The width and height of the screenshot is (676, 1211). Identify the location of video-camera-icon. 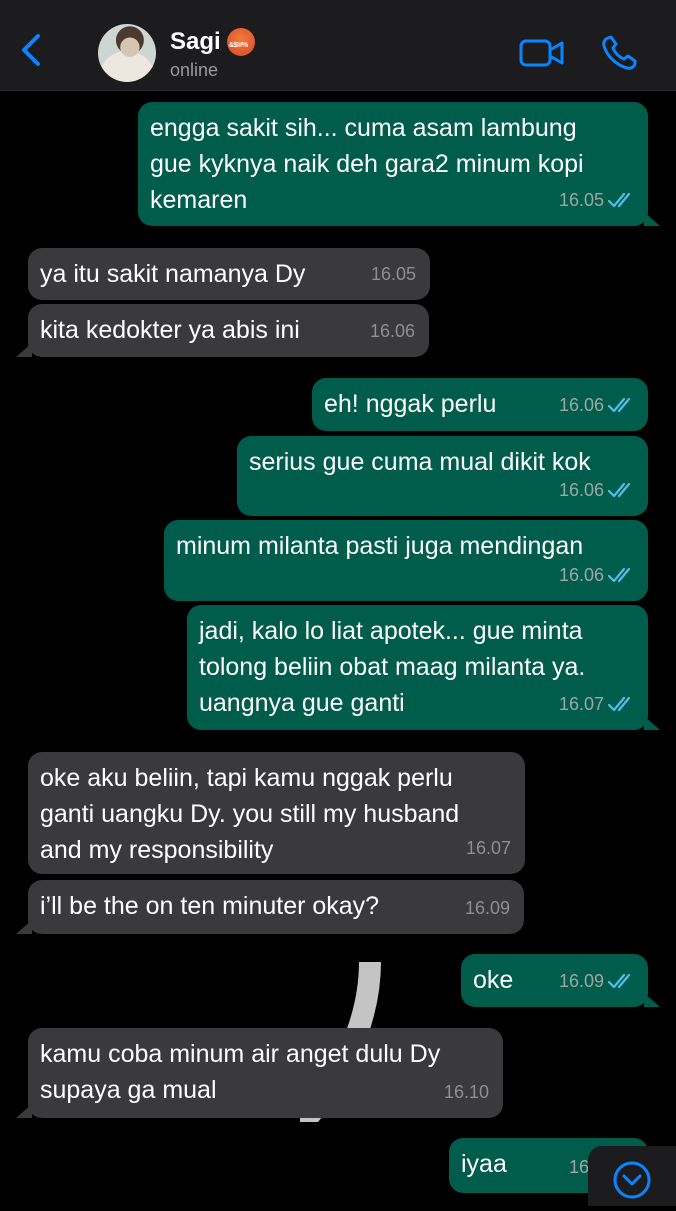
(541, 53).